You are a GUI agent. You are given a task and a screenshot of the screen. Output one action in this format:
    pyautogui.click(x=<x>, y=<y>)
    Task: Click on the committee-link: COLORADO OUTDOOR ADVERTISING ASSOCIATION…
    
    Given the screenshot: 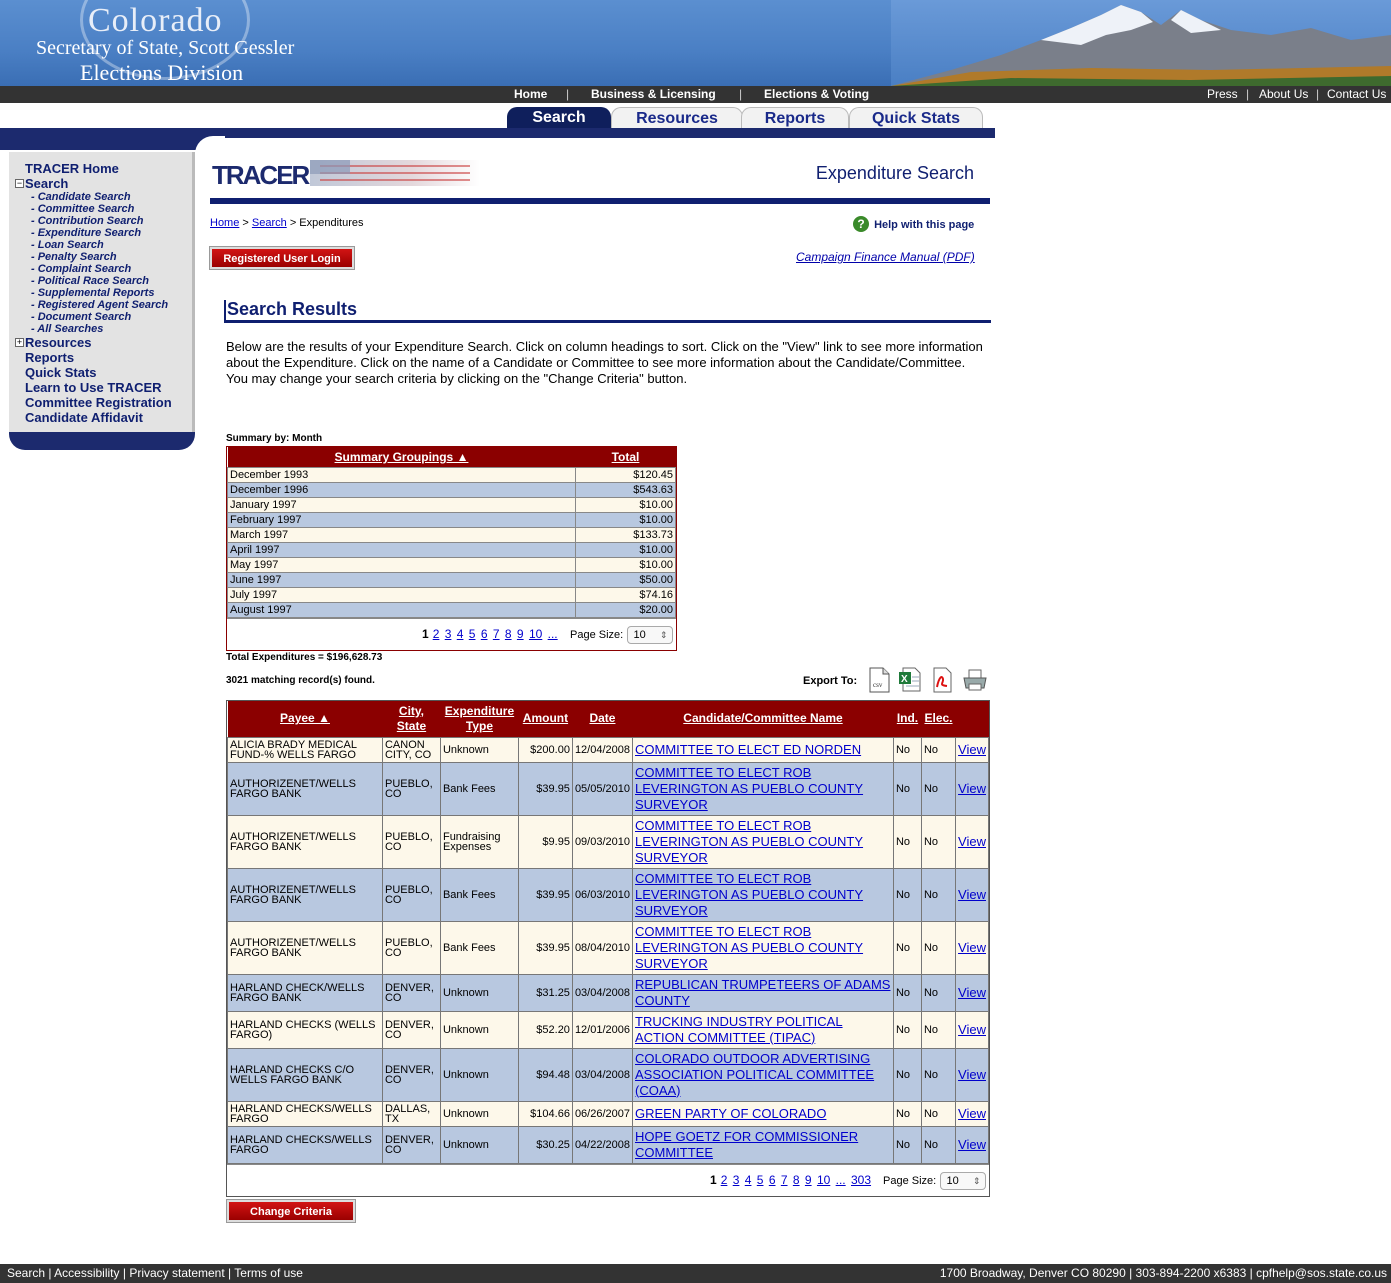 What is the action you would take?
    pyautogui.click(x=754, y=1074)
    